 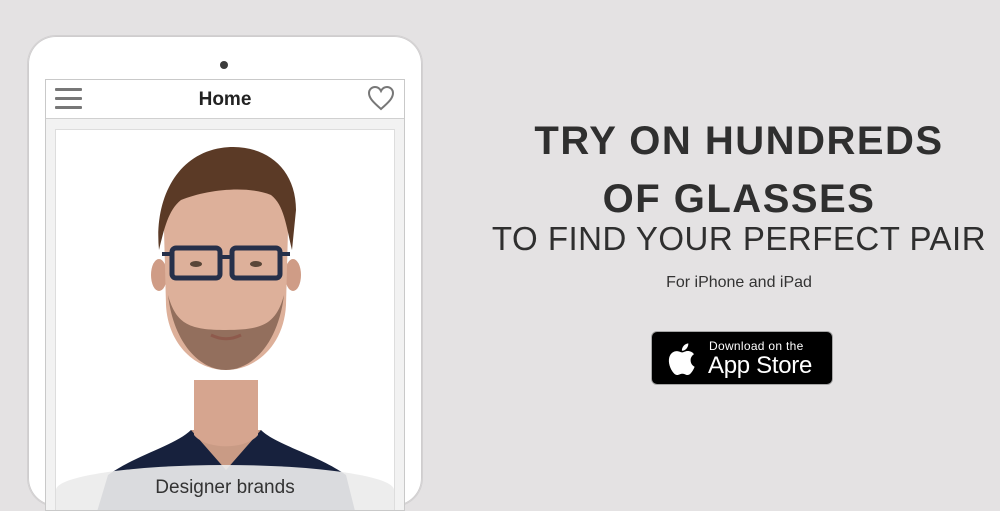 I want to click on card-caption: Designer brands, so click(x=225, y=487).